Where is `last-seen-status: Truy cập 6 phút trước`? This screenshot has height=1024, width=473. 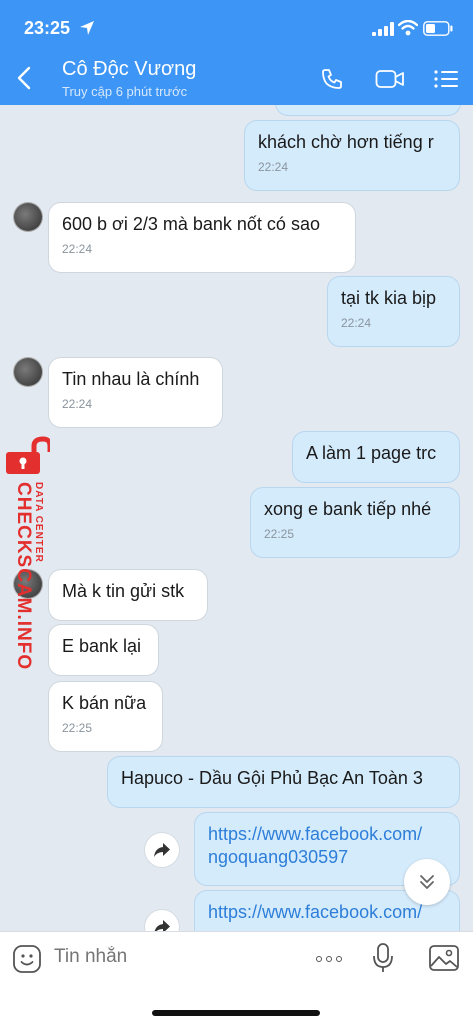 last-seen-status: Truy cập 6 phút trước is located at coordinates (125, 91).